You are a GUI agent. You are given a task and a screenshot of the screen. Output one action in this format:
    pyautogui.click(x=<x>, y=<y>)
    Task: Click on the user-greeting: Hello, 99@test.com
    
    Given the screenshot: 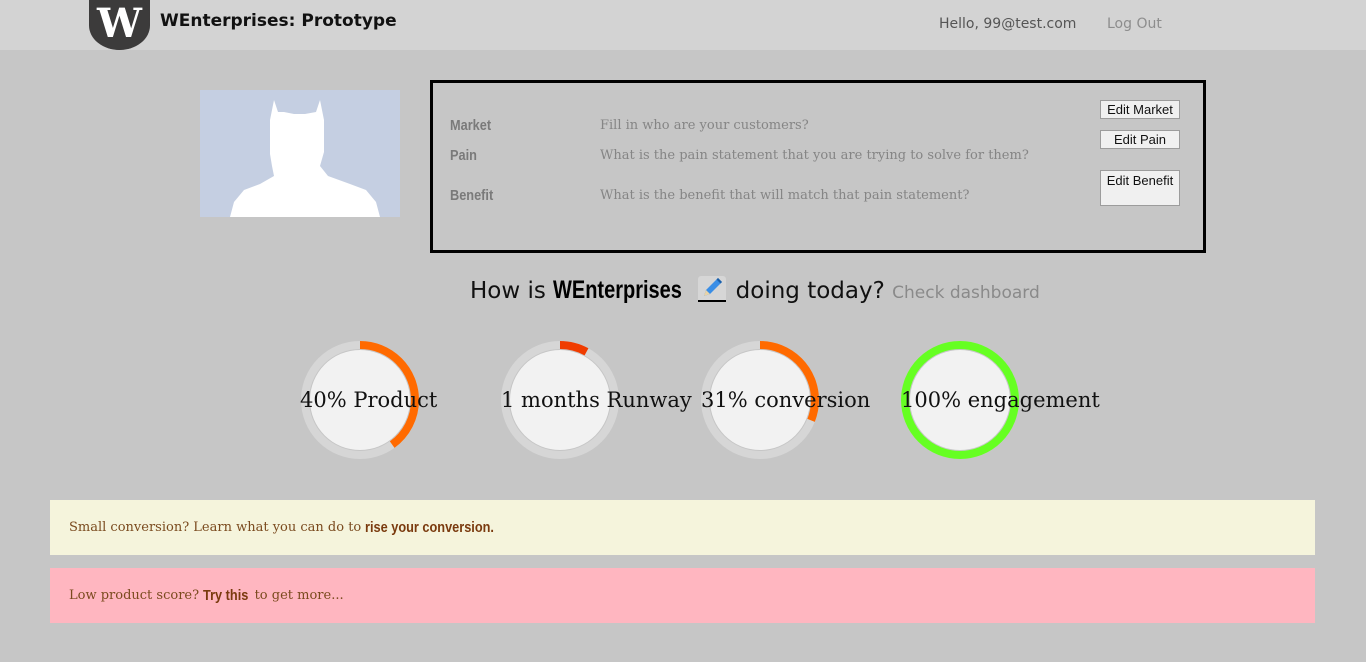 What is the action you would take?
    pyautogui.click(x=1008, y=24)
    